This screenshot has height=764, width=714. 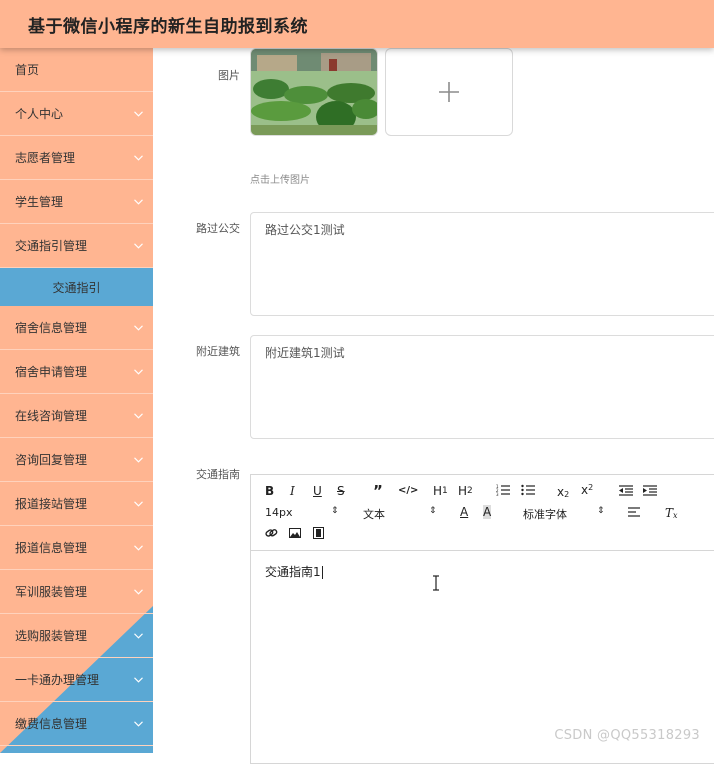 I want to click on app-title: 基于微信小程序的新生自助报到系统, so click(x=168, y=24).